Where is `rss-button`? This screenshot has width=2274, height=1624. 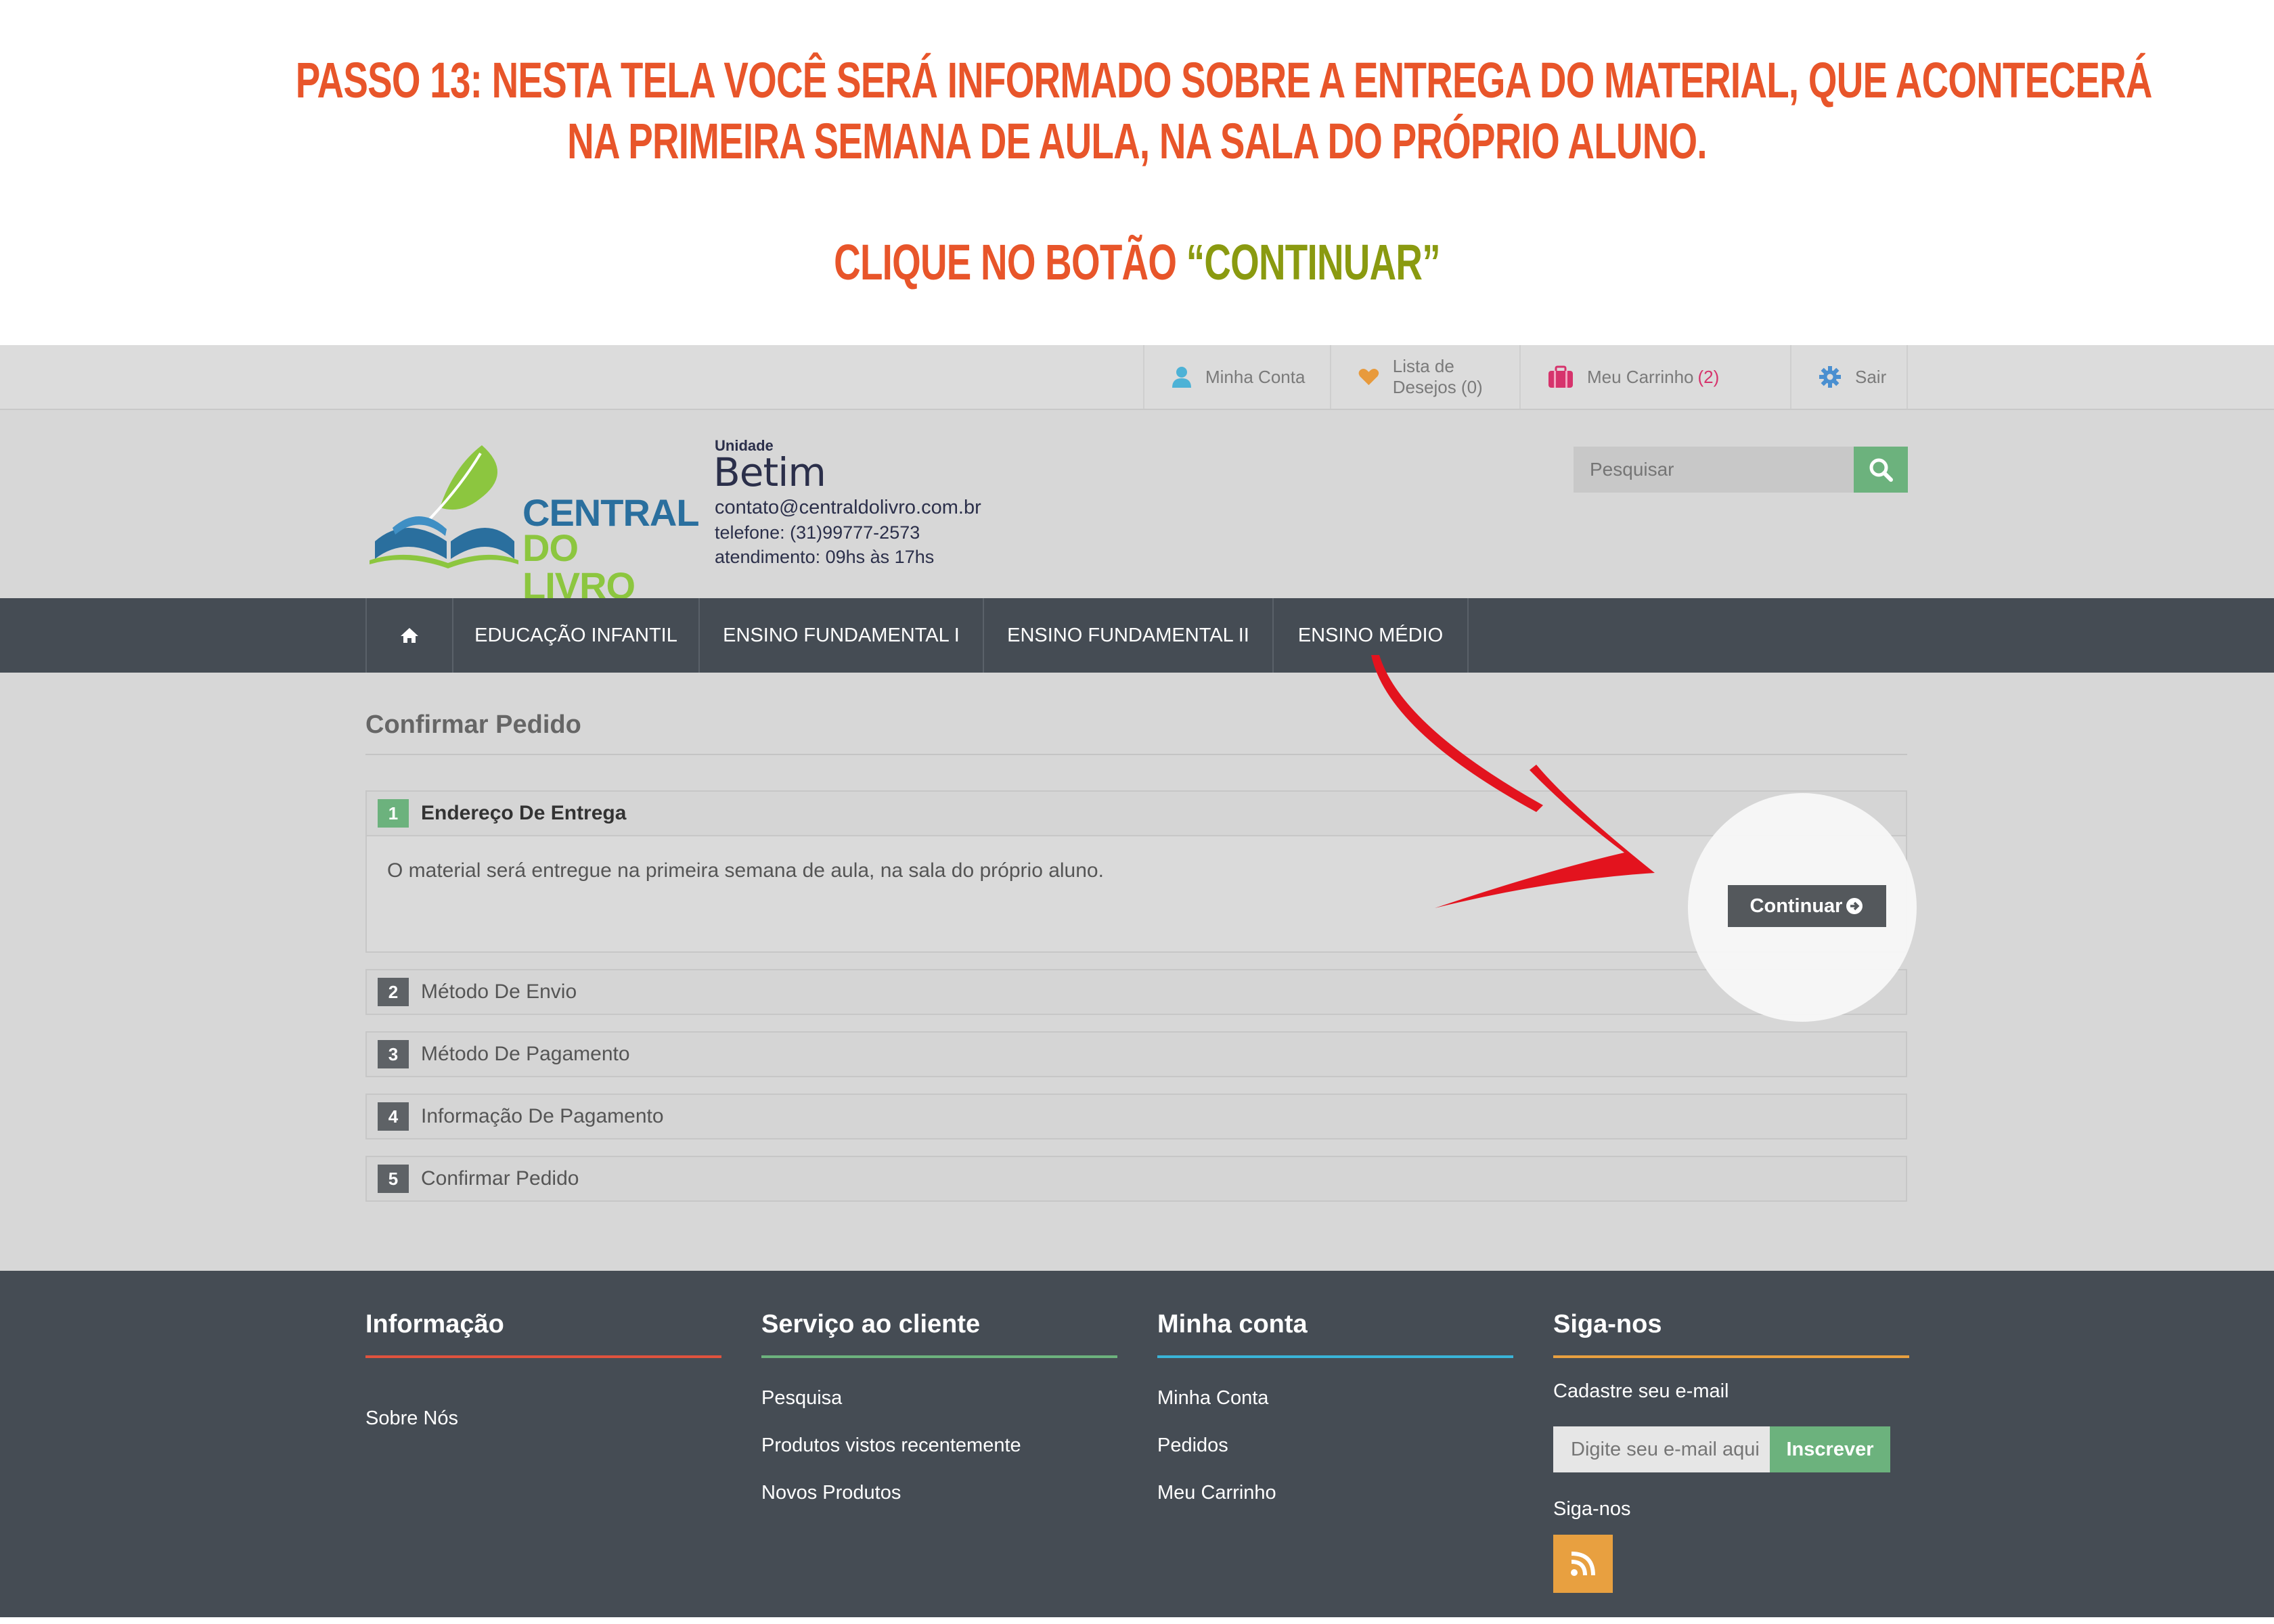
rss-button is located at coordinates (1583, 1564).